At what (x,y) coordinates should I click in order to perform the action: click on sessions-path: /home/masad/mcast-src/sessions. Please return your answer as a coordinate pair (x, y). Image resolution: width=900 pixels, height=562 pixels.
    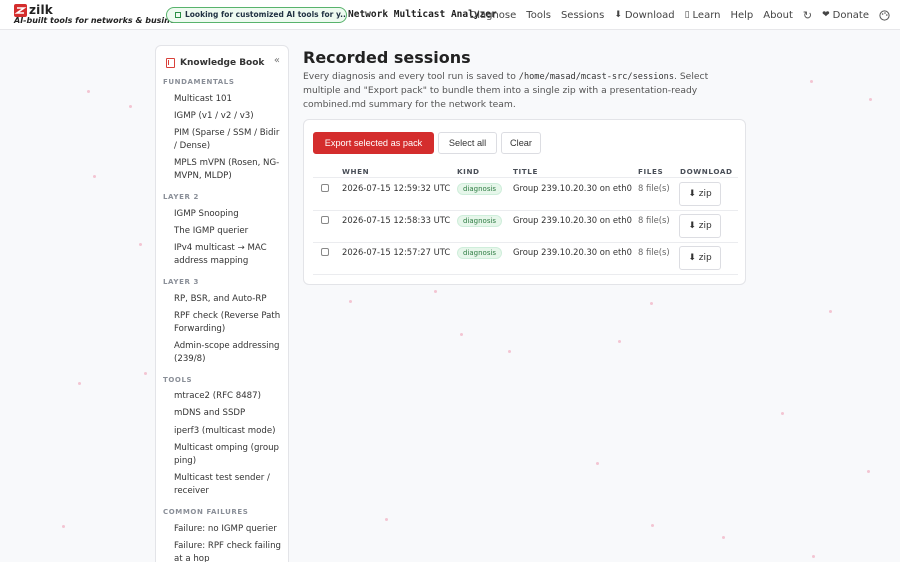
    Looking at the image, I should click on (596, 77).